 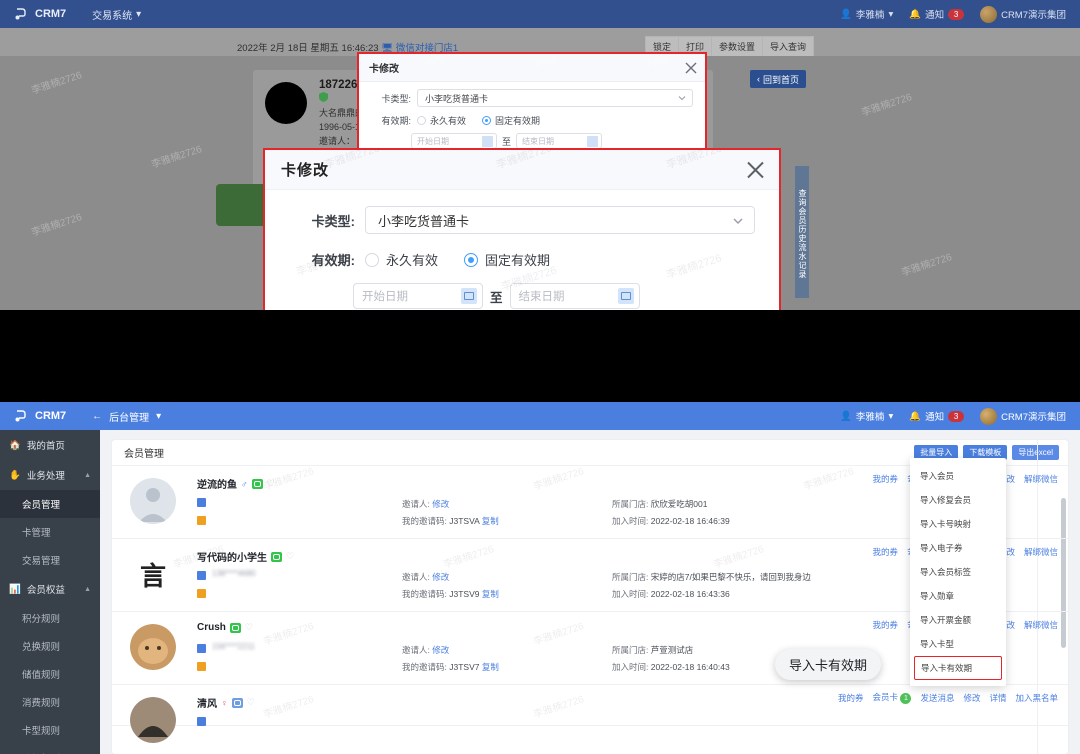 What do you see at coordinates (958, 476) in the screenshot?
I see `dropdown-item-import-member: 导入会员` at bounding box center [958, 476].